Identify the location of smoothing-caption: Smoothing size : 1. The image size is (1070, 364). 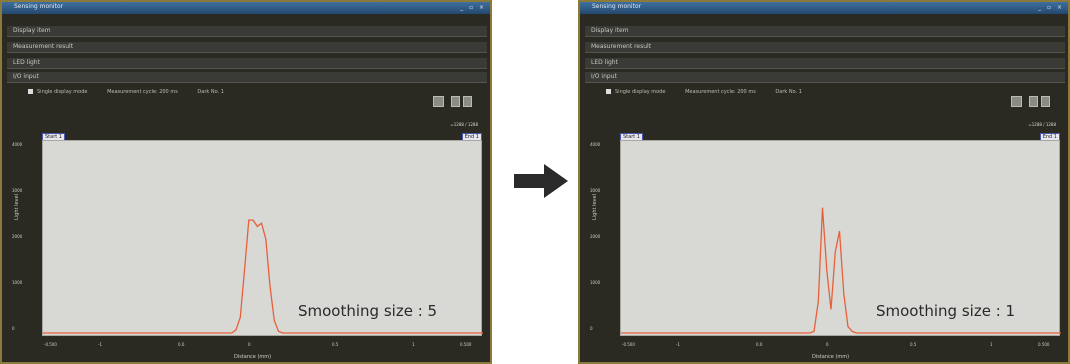
(946, 311).